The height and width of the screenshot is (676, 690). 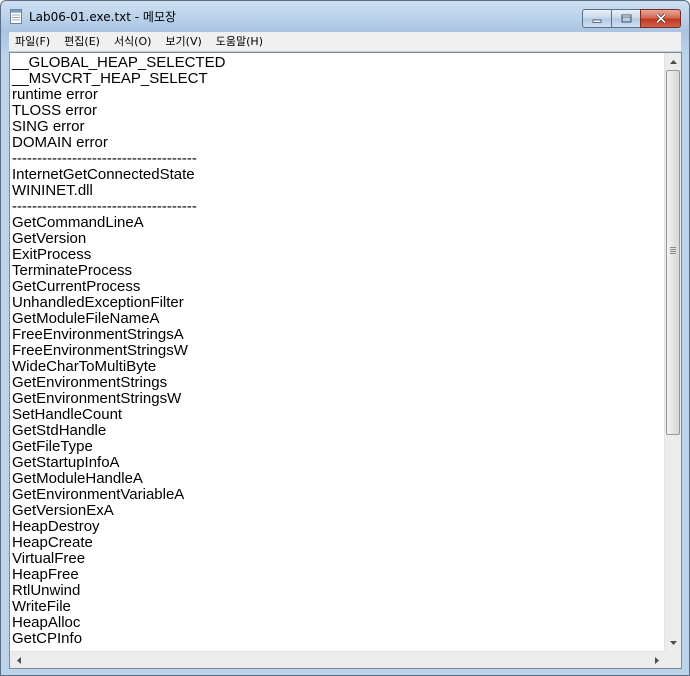 What do you see at coordinates (86, 318) in the screenshot?
I see `text-line: GetModuleFileNameA` at bounding box center [86, 318].